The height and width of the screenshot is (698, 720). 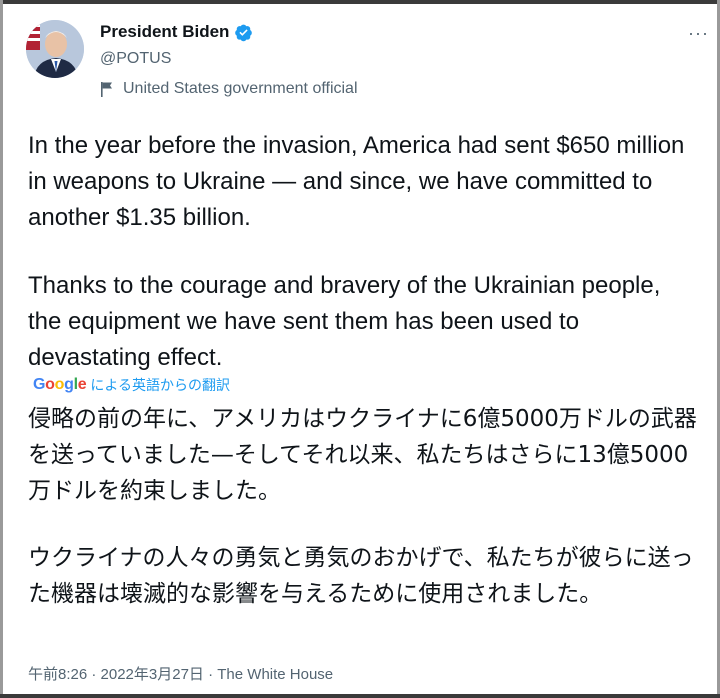 What do you see at coordinates (60, 384) in the screenshot?
I see `google-logo: Google` at bounding box center [60, 384].